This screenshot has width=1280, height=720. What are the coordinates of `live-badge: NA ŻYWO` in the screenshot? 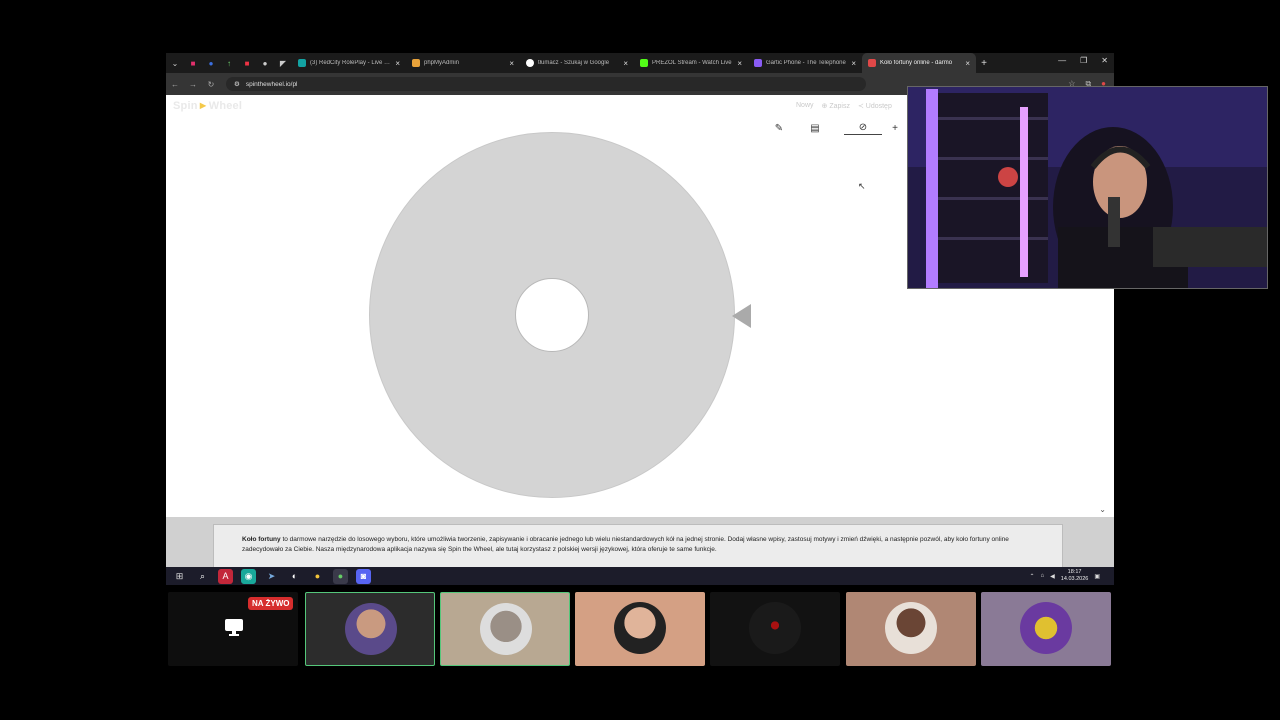 It's located at (271, 603).